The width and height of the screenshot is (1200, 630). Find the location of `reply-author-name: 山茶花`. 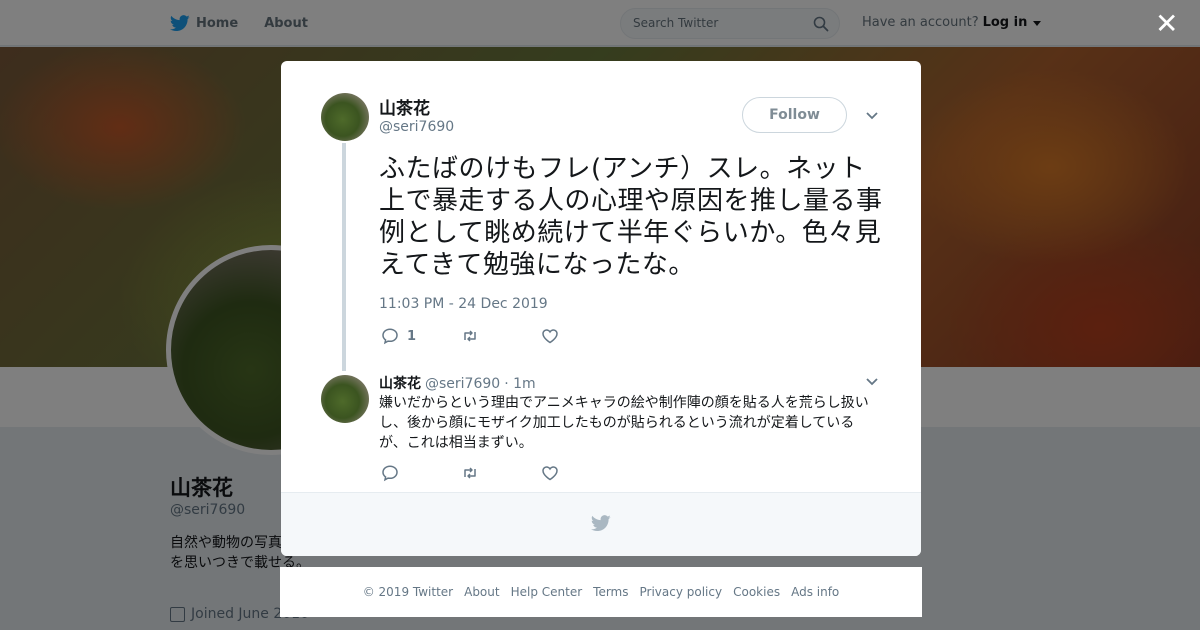

reply-author-name: 山茶花 is located at coordinates (400, 383).